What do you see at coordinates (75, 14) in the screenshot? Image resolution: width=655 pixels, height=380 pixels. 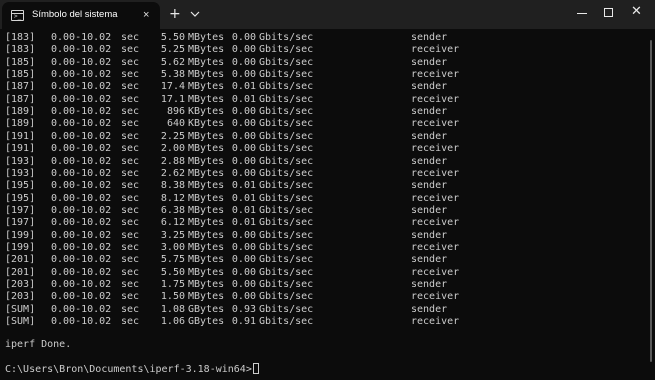 I see `tab-title: Símbolo del sistema` at bounding box center [75, 14].